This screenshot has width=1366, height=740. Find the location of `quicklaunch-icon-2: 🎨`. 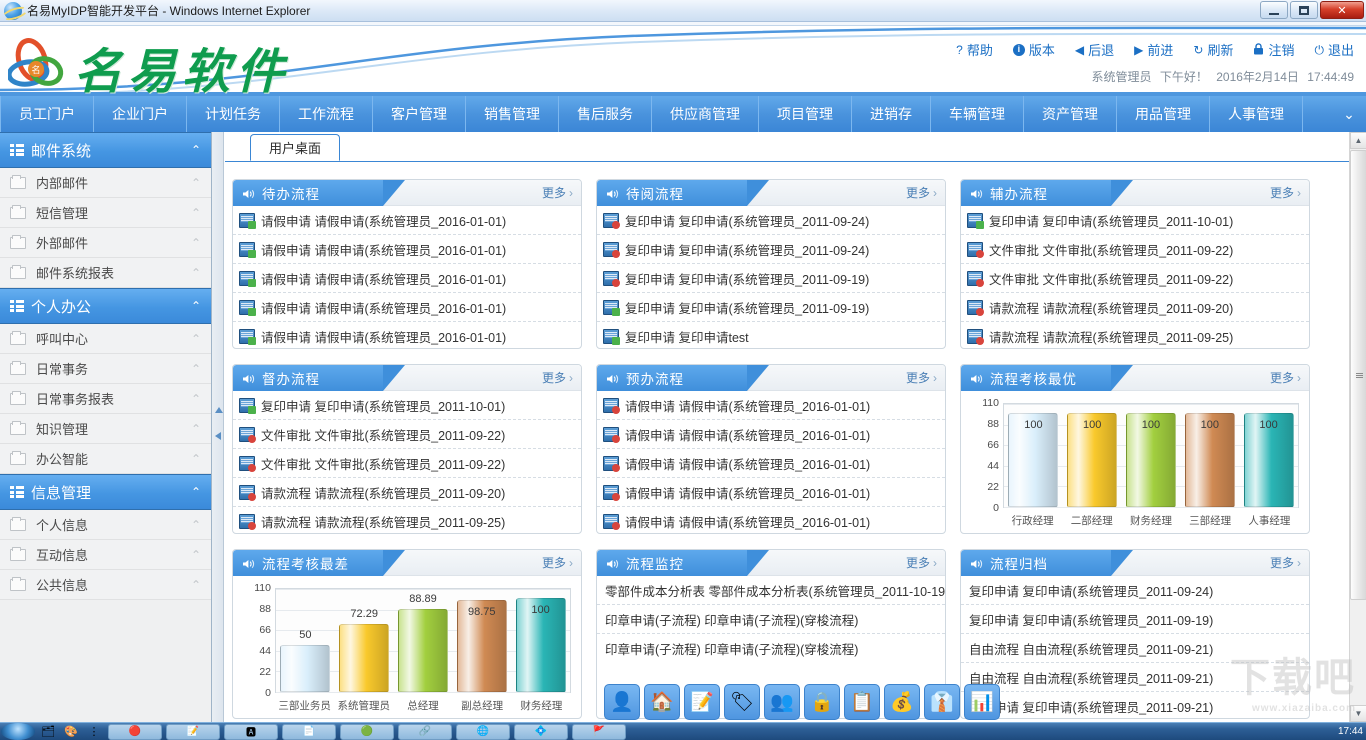

quicklaunch-icon-2: 🎨 is located at coordinates (71, 732).